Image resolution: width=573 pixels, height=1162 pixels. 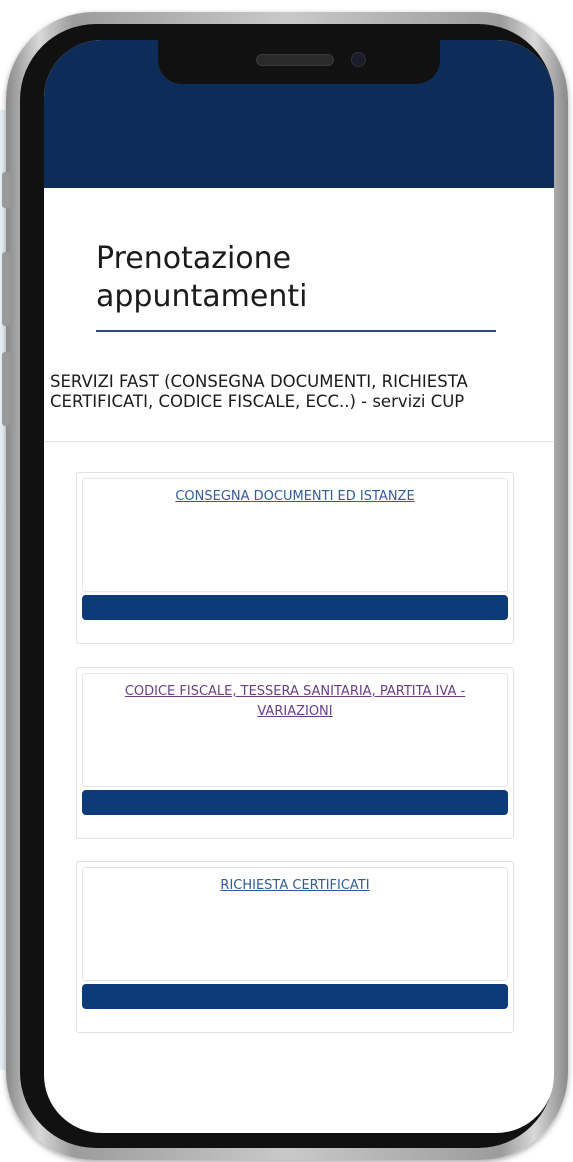 I want to click on speaker-grille, so click(x=295, y=60).